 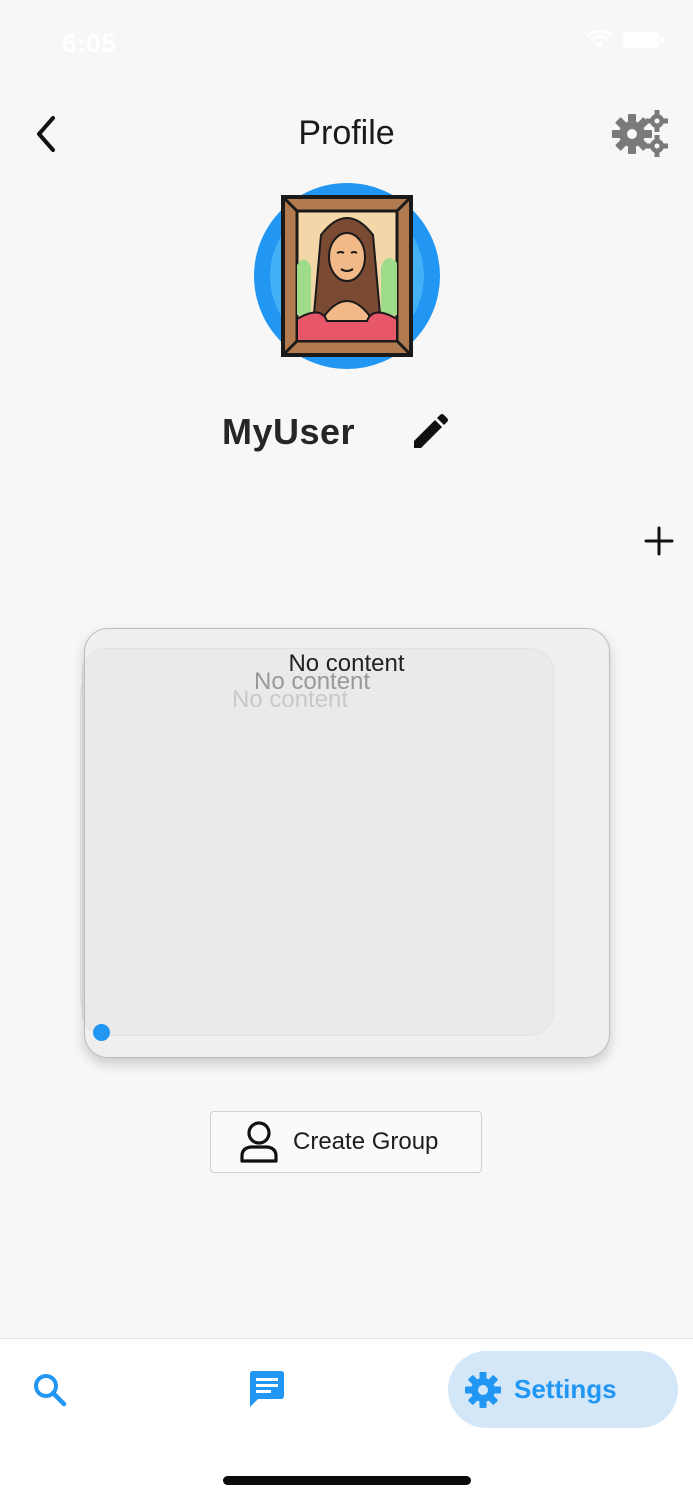 I want to click on nav-settings-label: Settings, so click(x=565, y=1389).